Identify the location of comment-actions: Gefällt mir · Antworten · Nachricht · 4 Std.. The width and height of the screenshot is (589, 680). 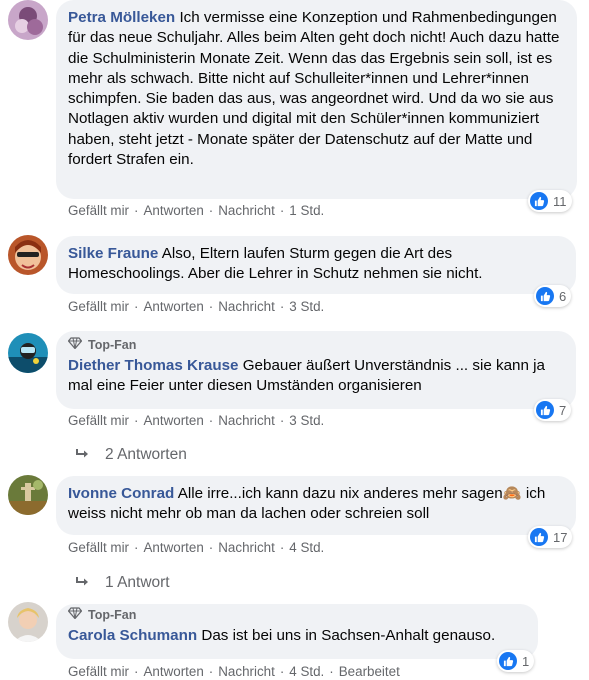
(196, 548).